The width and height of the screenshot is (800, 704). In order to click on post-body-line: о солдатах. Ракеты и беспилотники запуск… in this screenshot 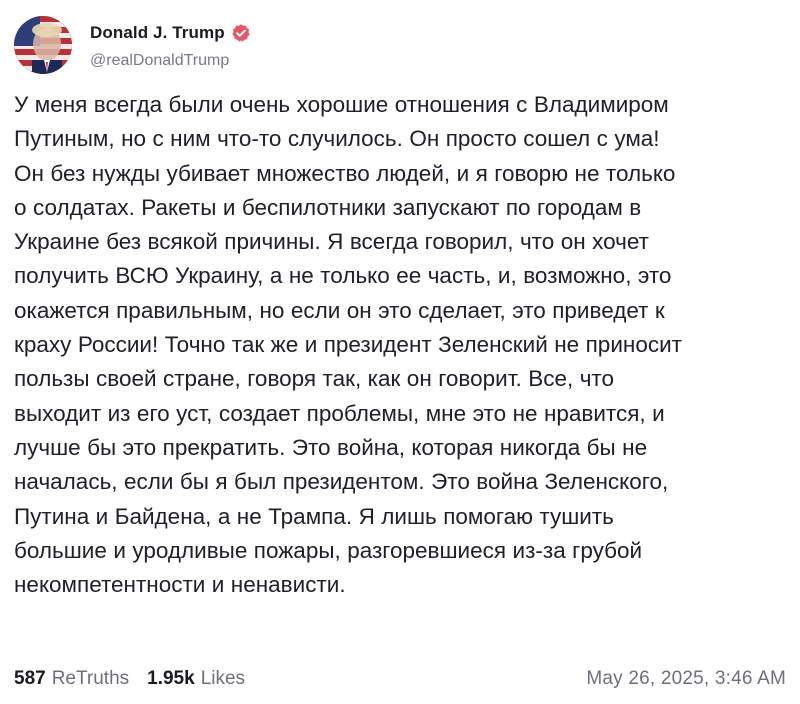, I will do `click(328, 207)`.